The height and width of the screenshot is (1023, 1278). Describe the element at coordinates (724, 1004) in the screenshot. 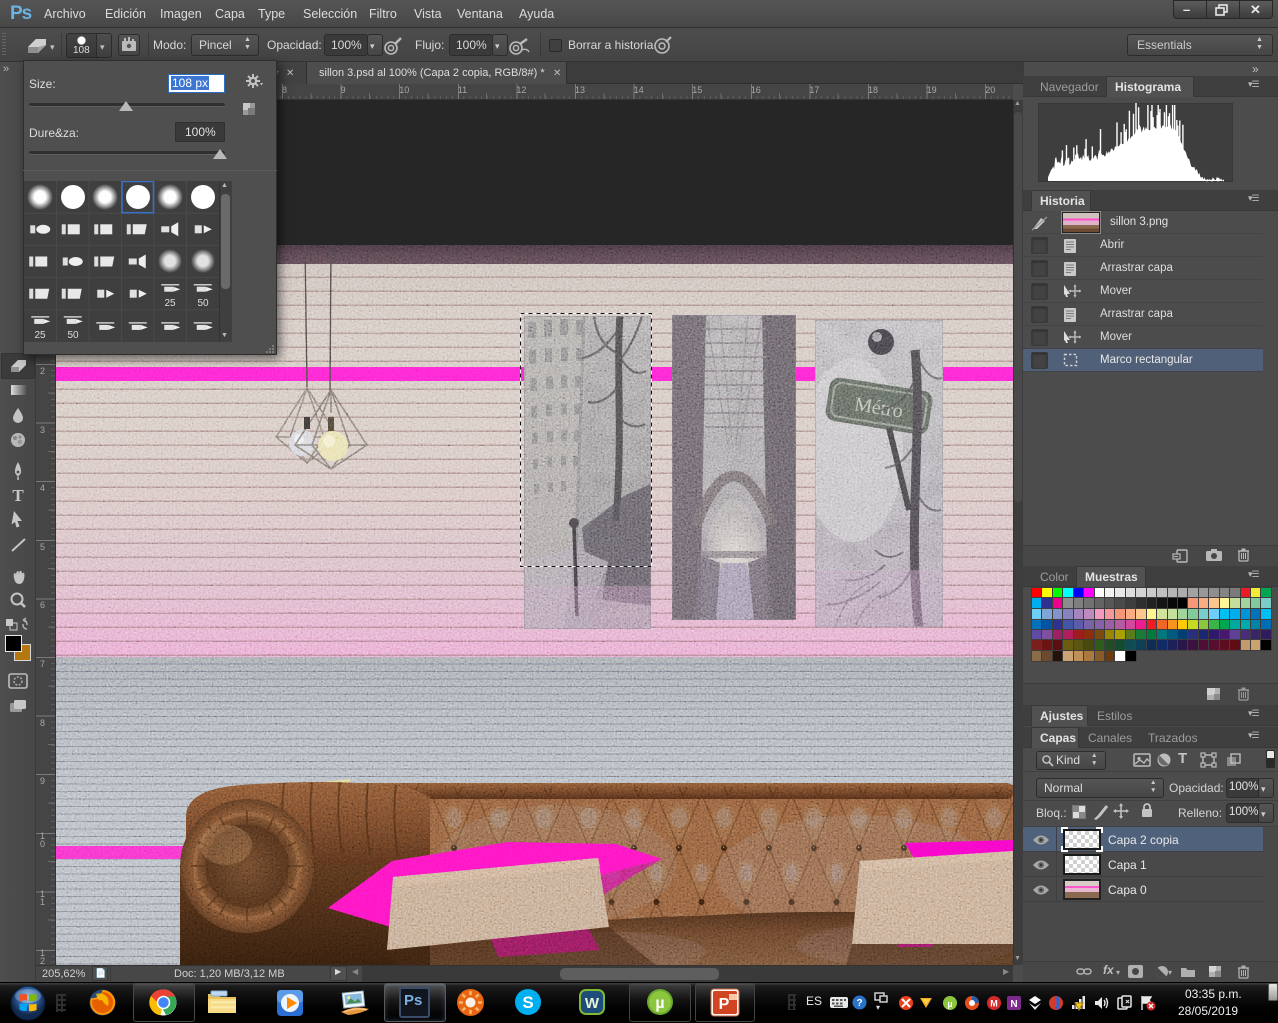

I see `svg-text: P` at that location.